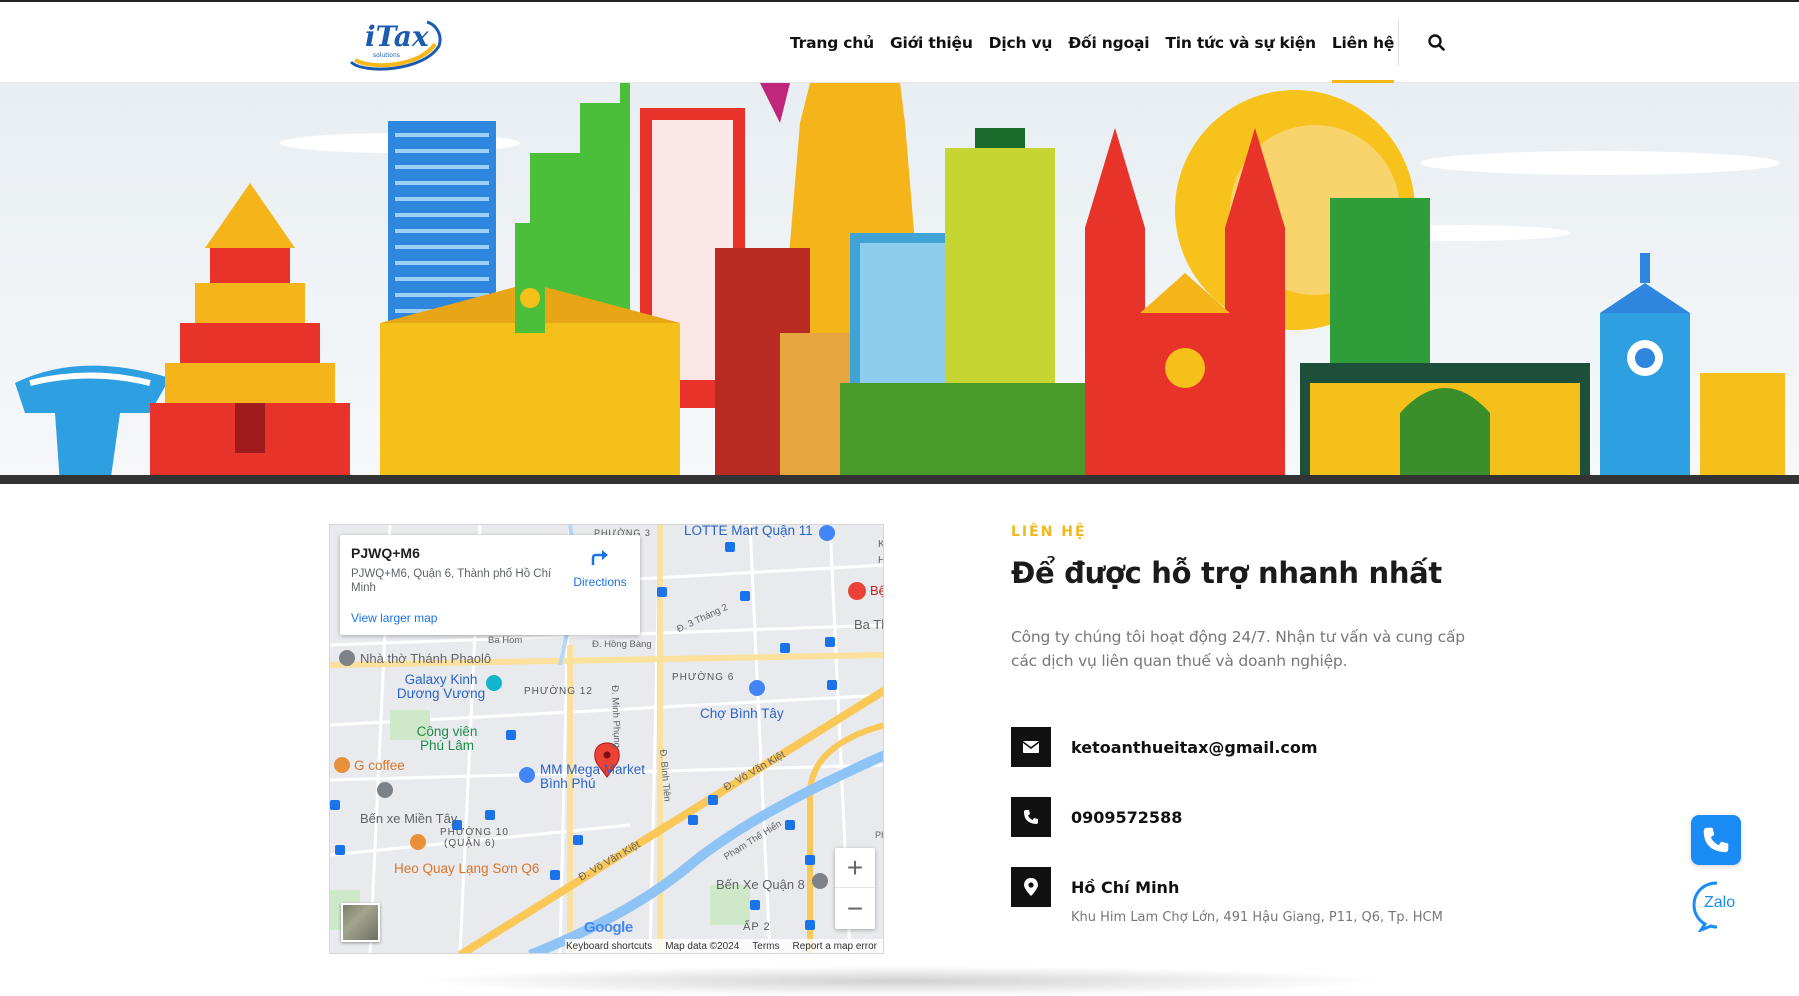 This screenshot has height=996, width=1799. I want to click on directions-button: Directions, so click(600, 568).